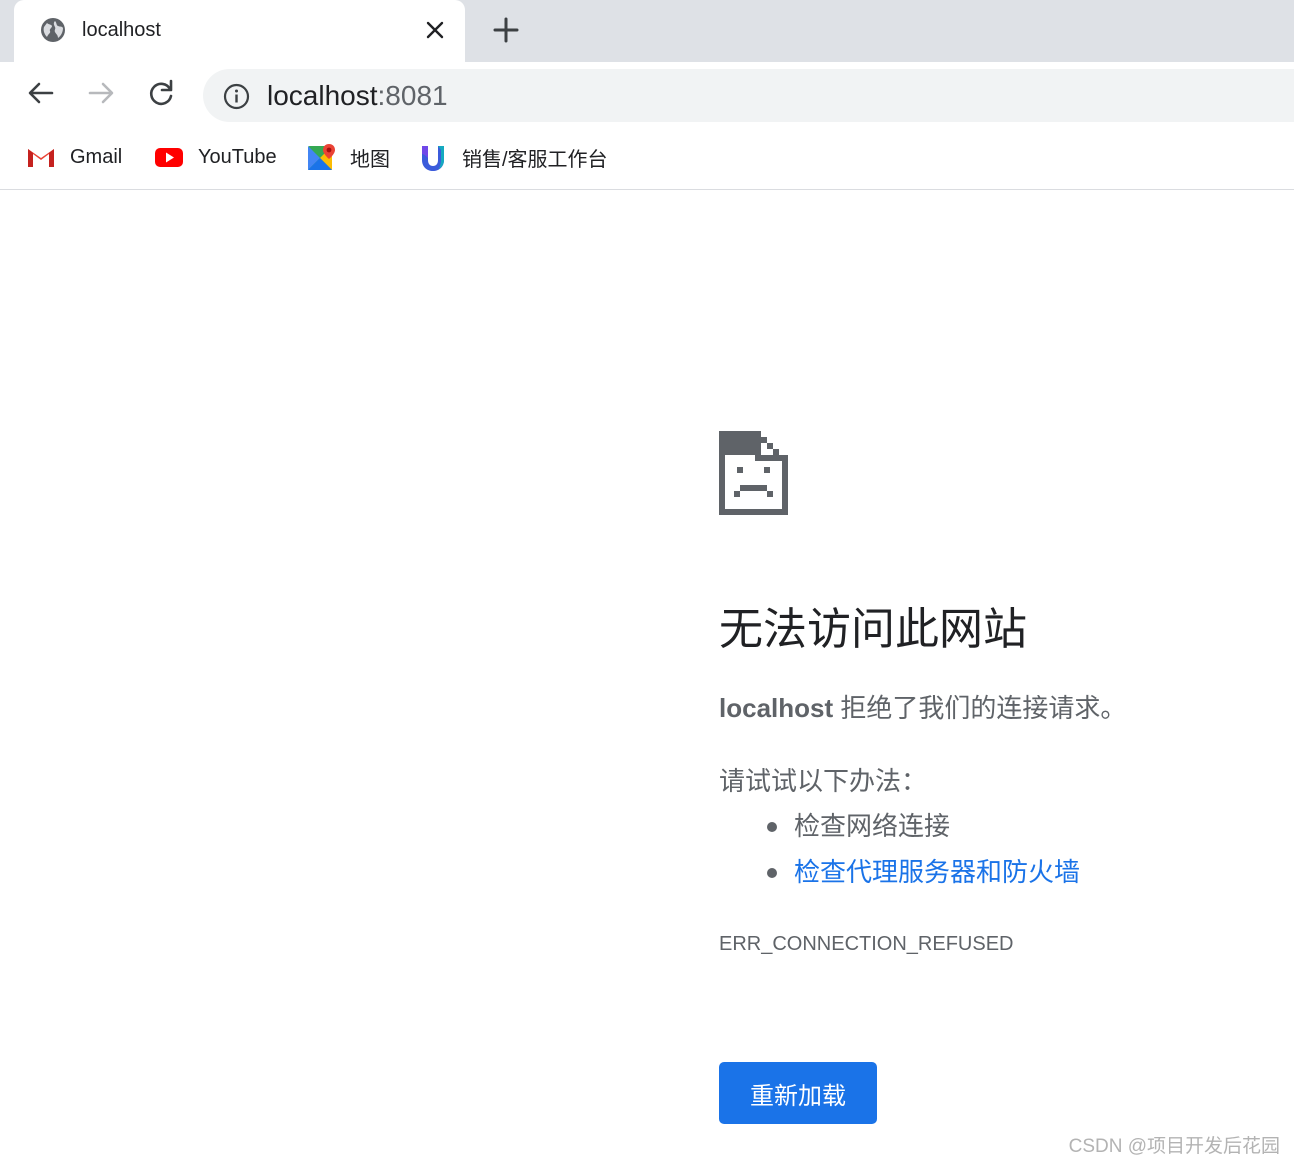 Image resolution: width=1294 pixels, height=1166 pixels. I want to click on url-text: localhost:8081, so click(357, 95).